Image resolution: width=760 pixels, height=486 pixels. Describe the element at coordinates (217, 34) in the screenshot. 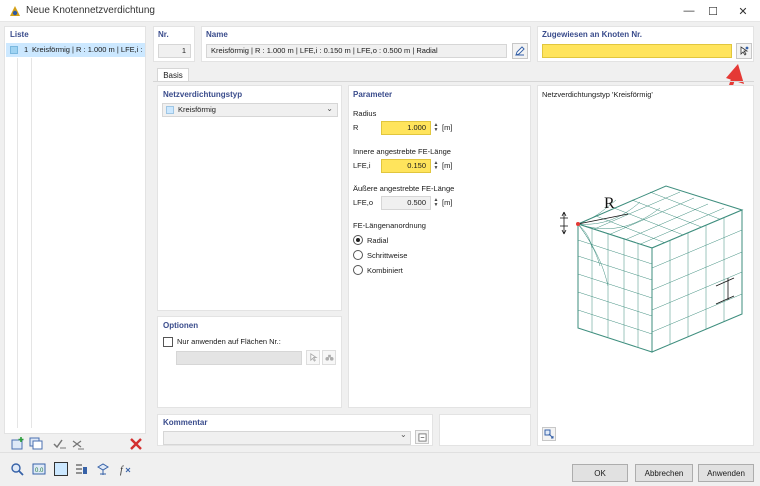

I see `name-label: Name` at that location.